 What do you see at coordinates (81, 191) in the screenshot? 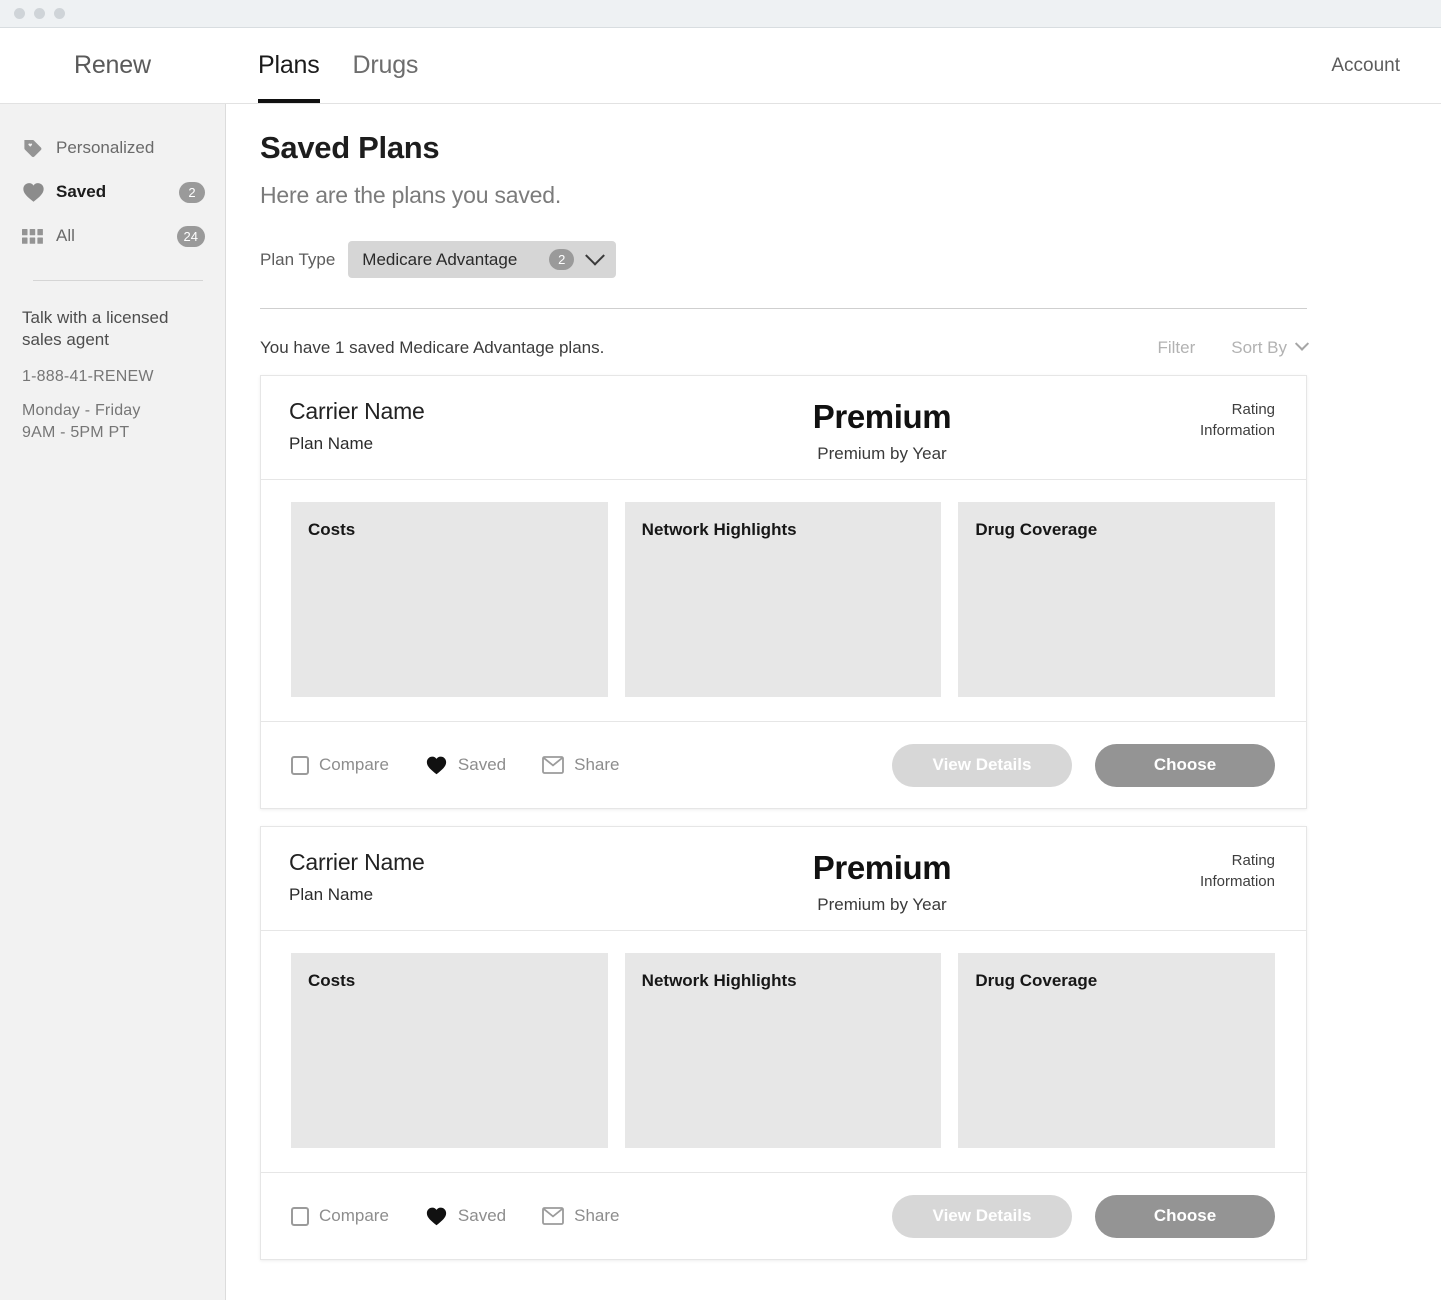
I see `sidebar-item-label: Saved` at bounding box center [81, 191].